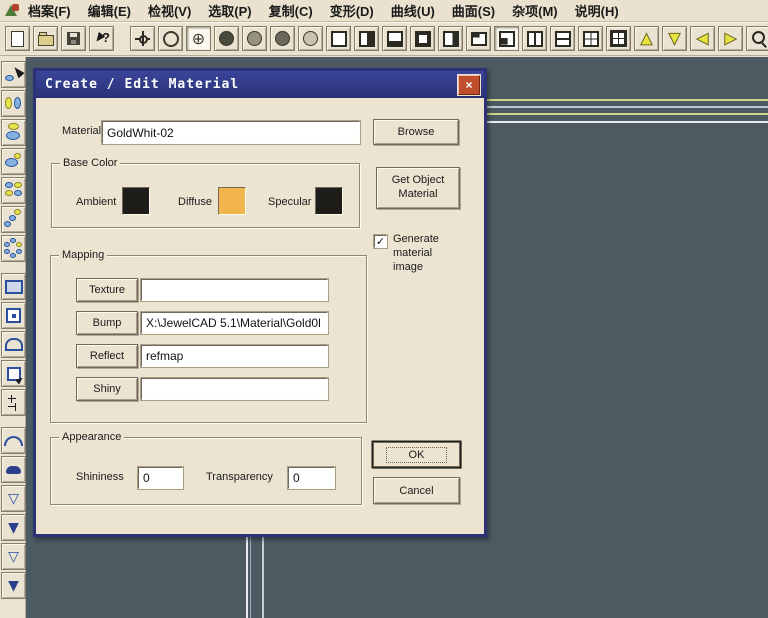  Describe the element at coordinates (590, 38) in the screenshot. I see `viewport-grid-icon` at that location.